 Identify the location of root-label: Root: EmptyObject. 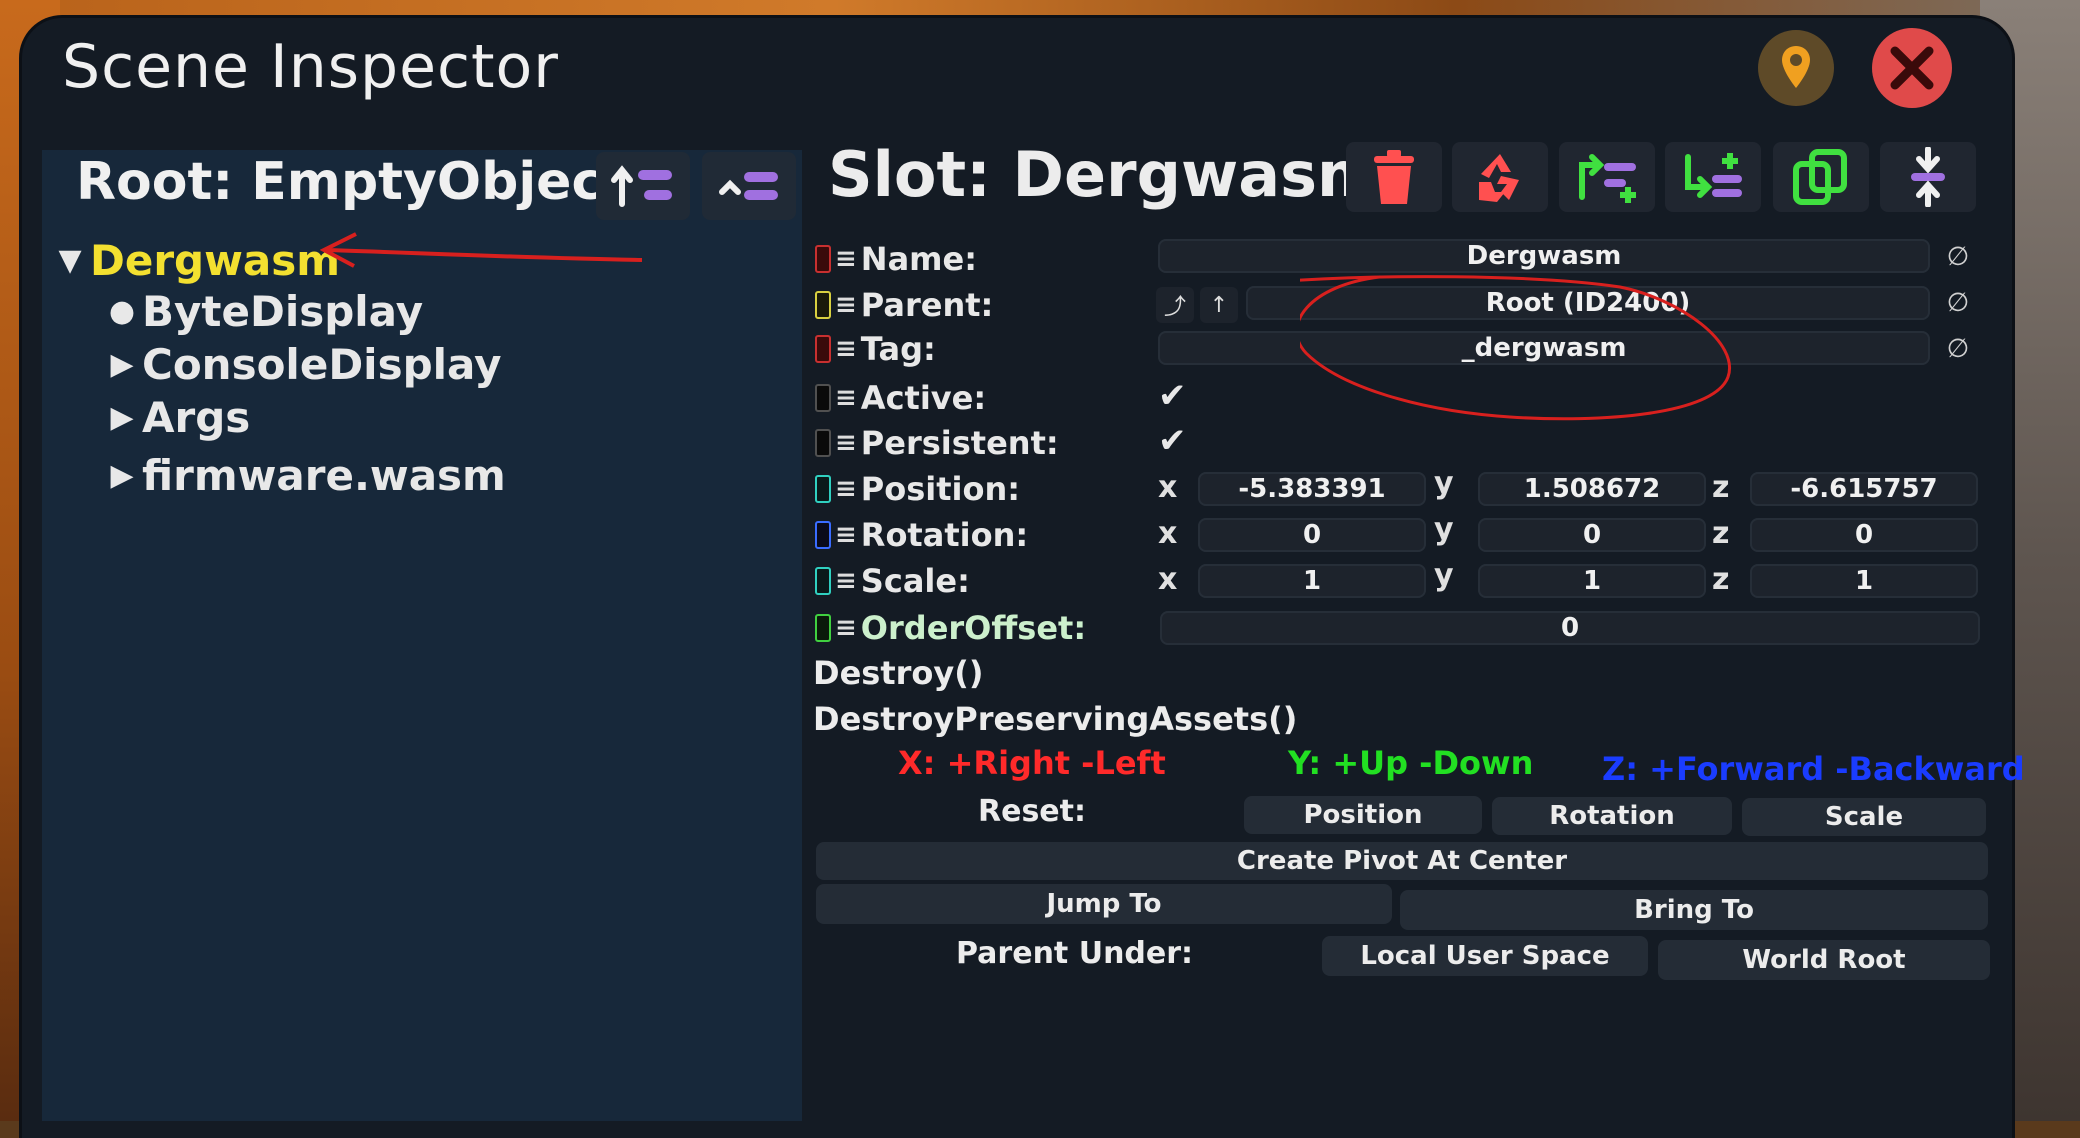
(352, 182).